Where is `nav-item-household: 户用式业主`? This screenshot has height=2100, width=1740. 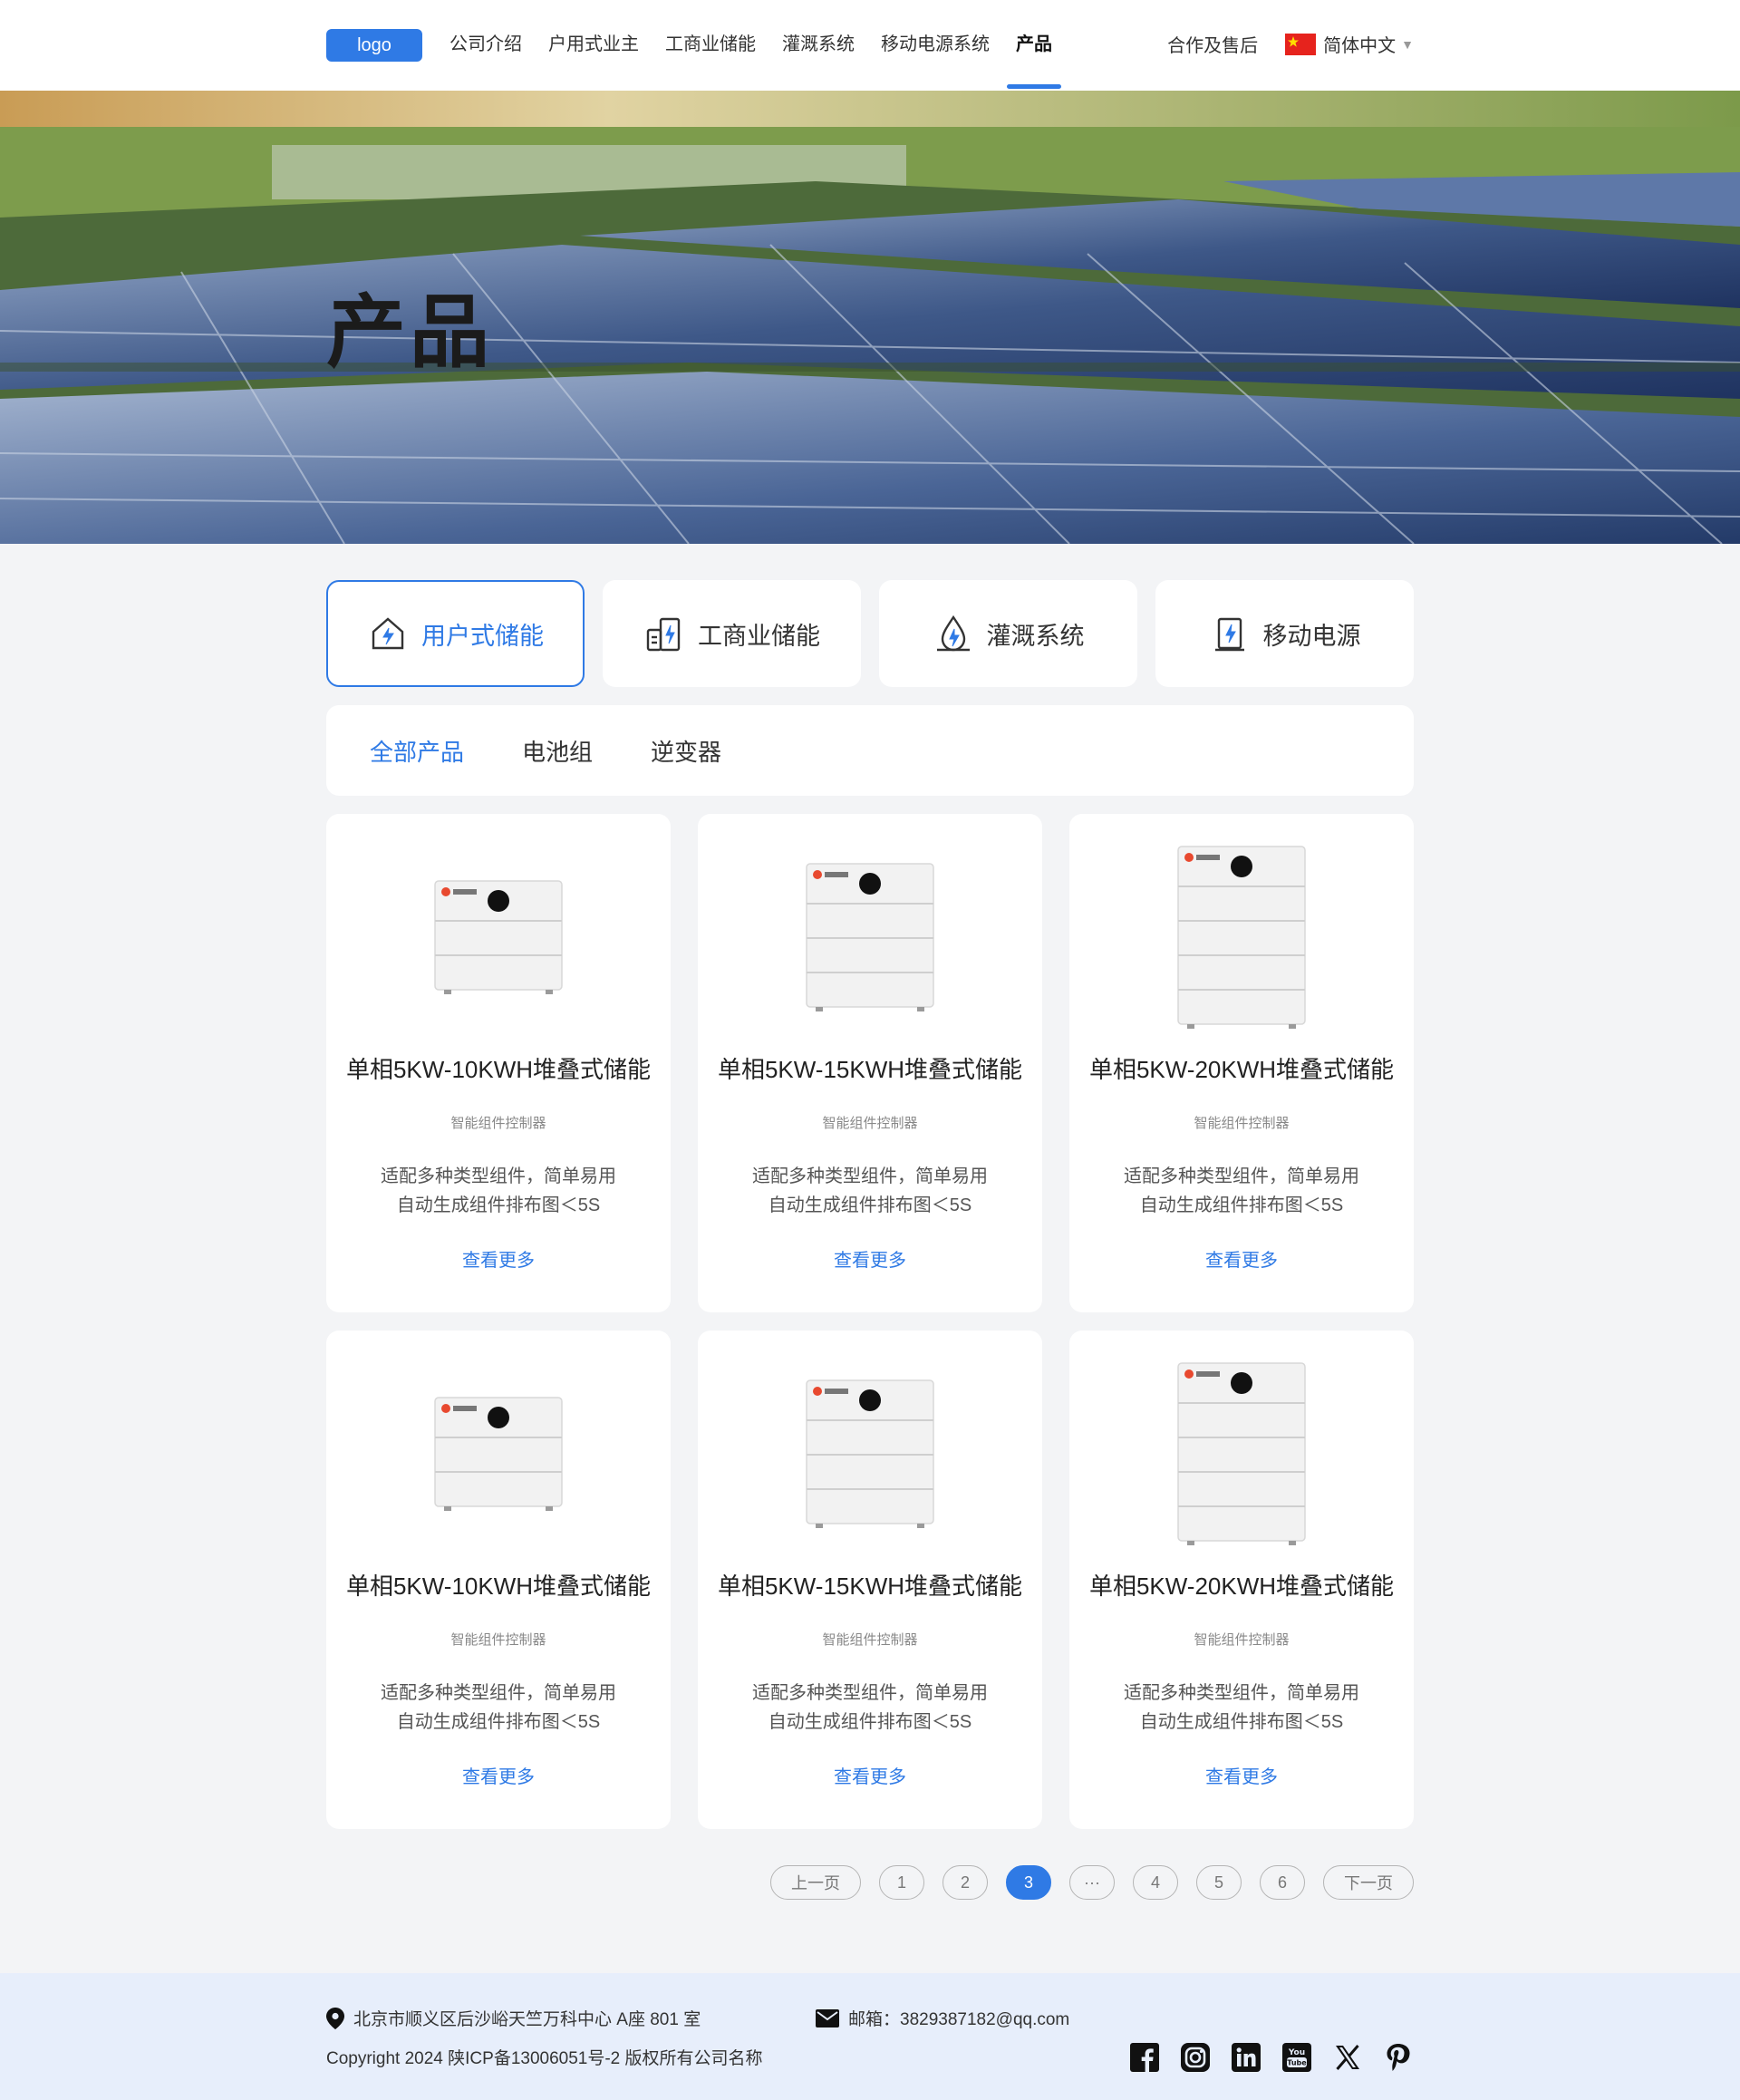
nav-item-household: 户用式业主 is located at coordinates (593, 44).